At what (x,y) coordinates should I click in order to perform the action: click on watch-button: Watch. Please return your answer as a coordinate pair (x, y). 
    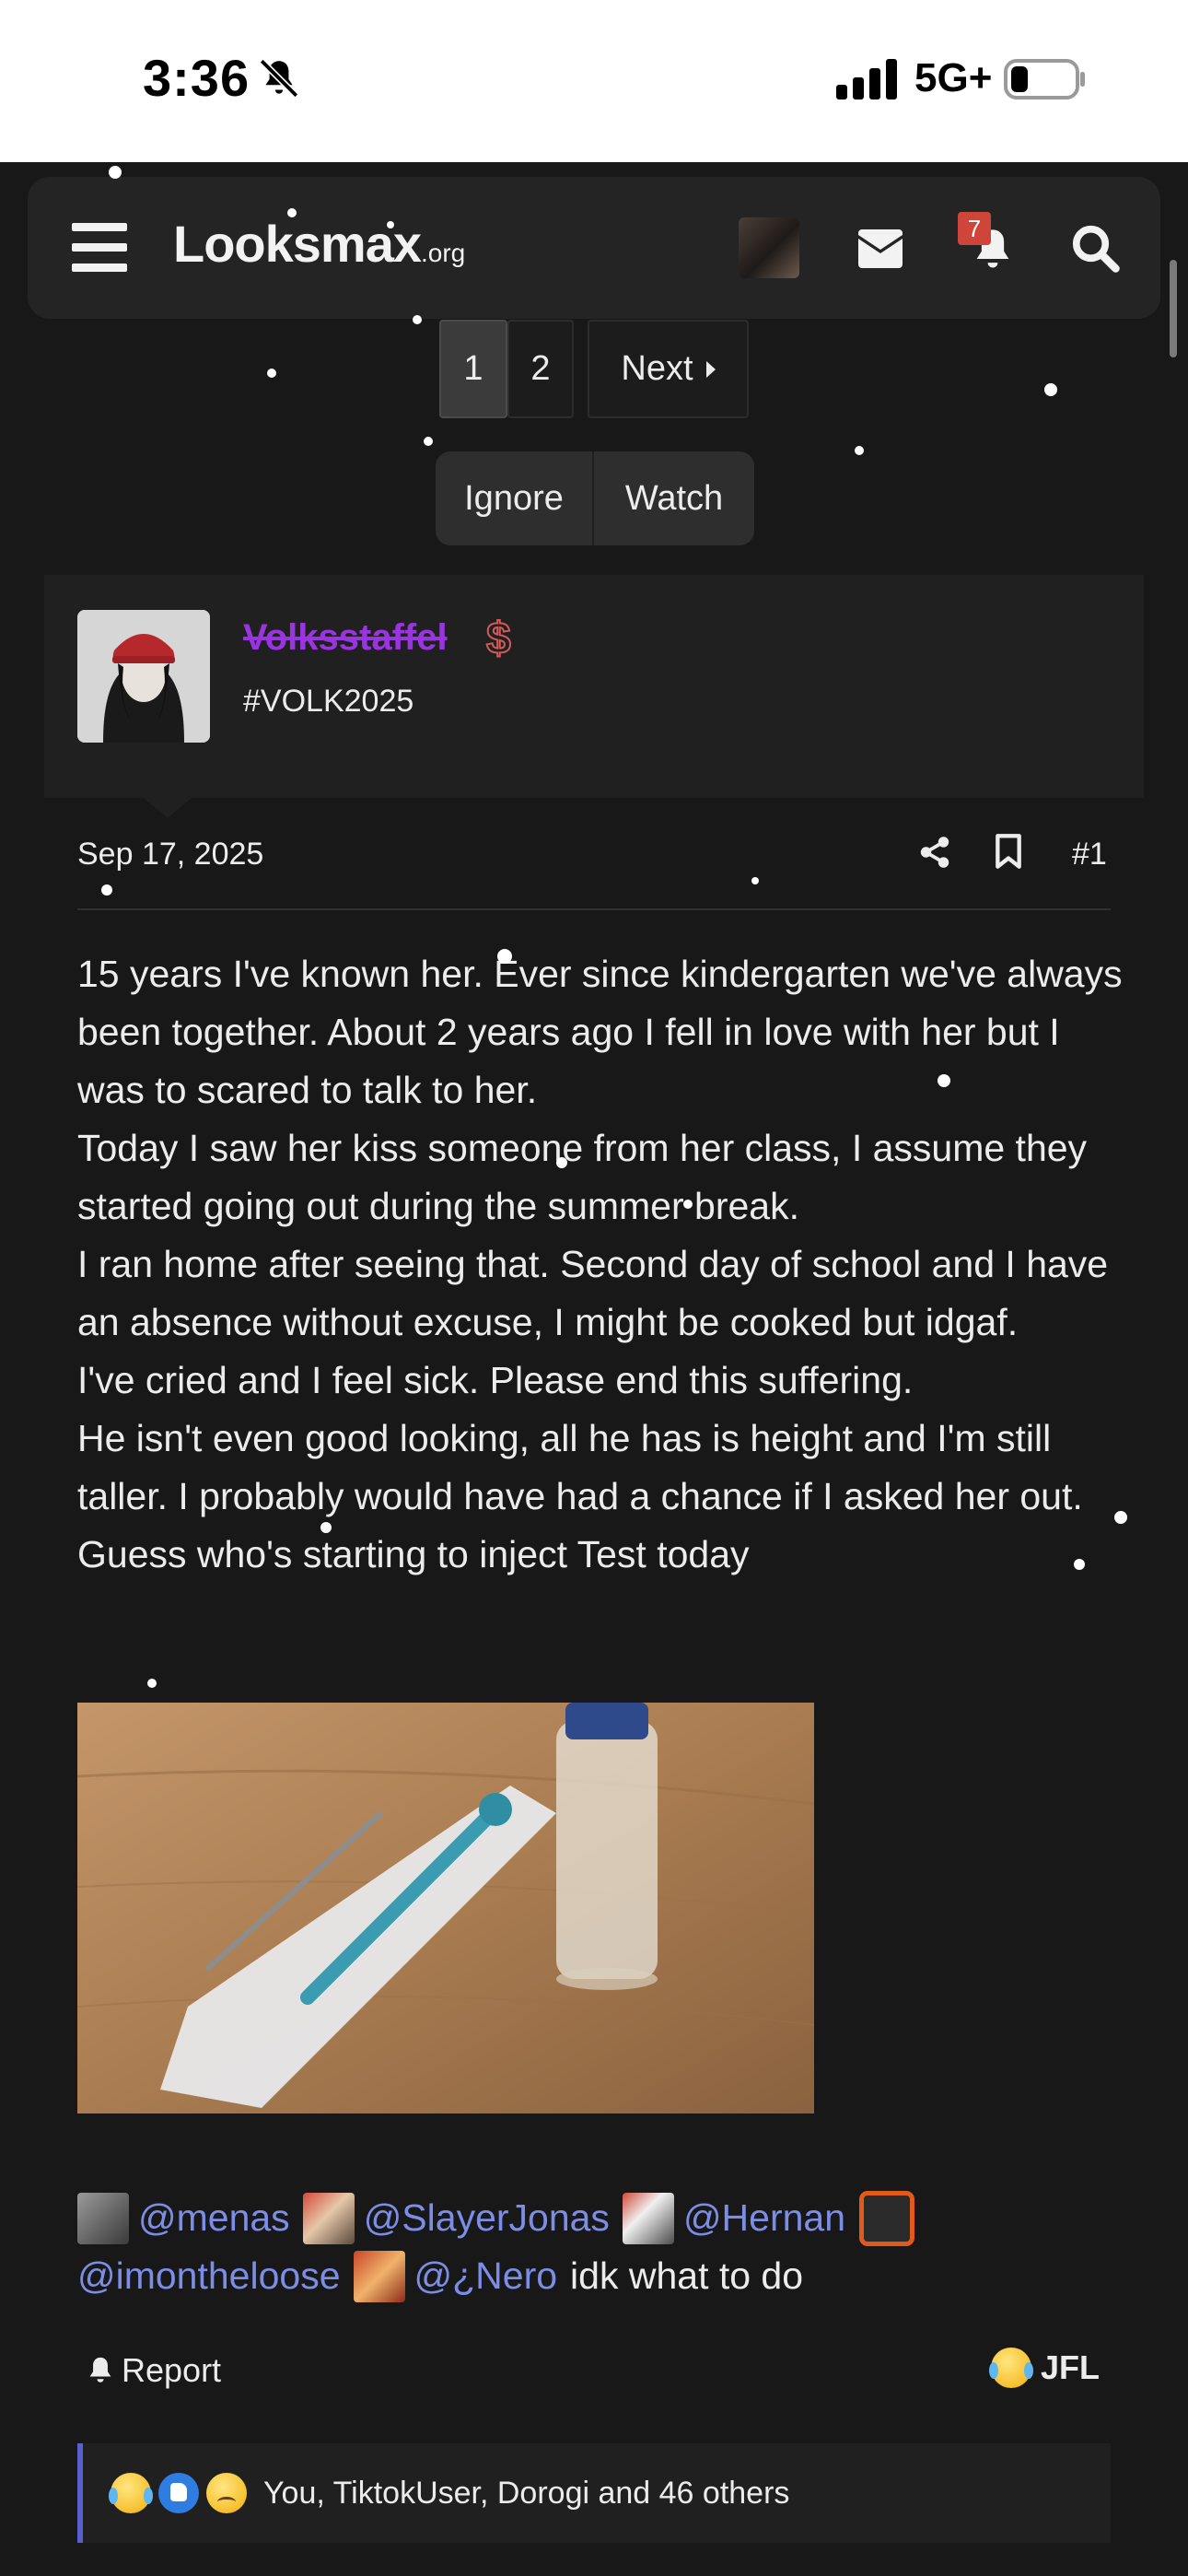
    Looking at the image, I should click on (674, 498).